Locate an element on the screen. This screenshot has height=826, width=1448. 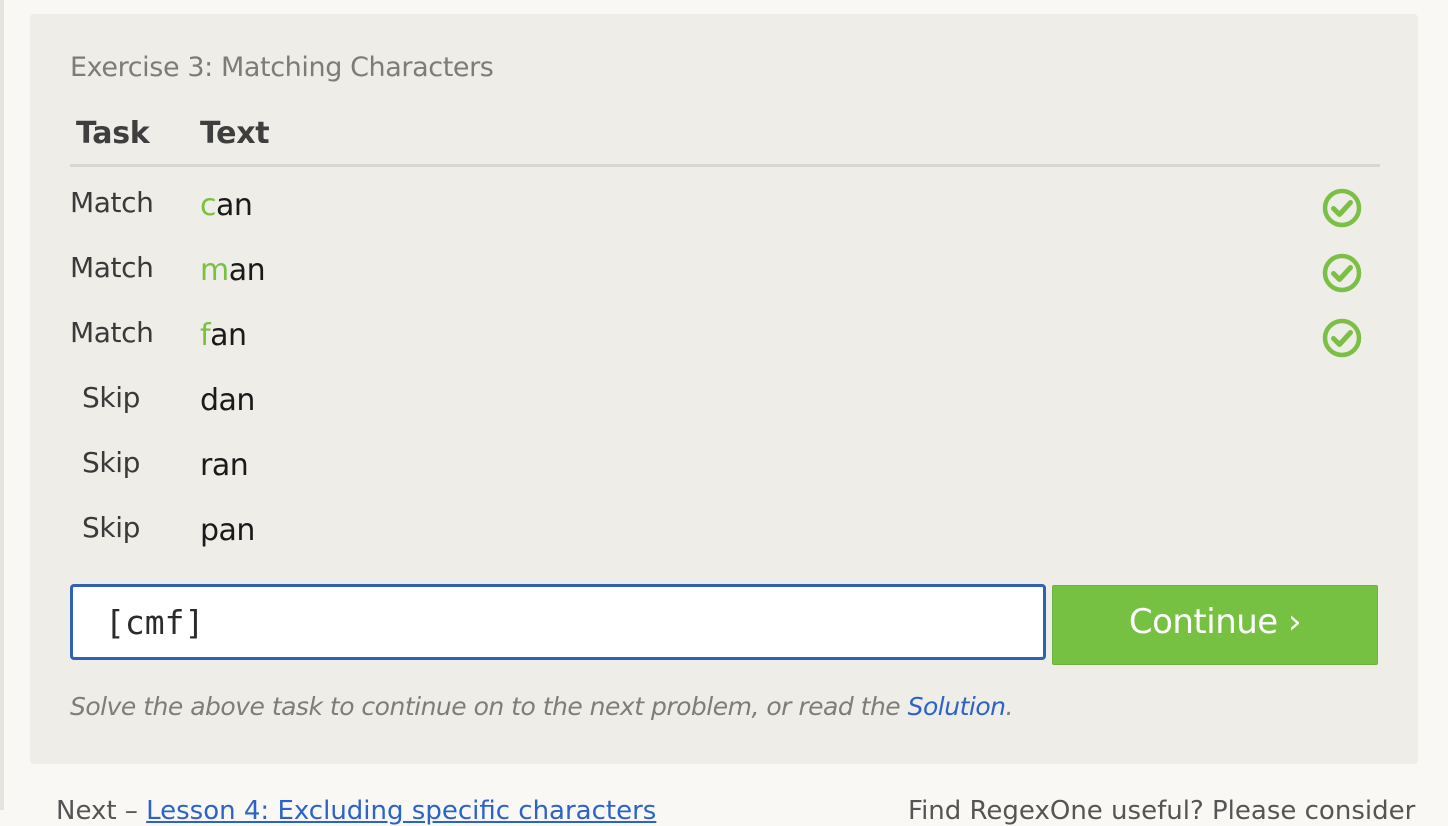
test-string: pan is located at coordinates (227, 530).